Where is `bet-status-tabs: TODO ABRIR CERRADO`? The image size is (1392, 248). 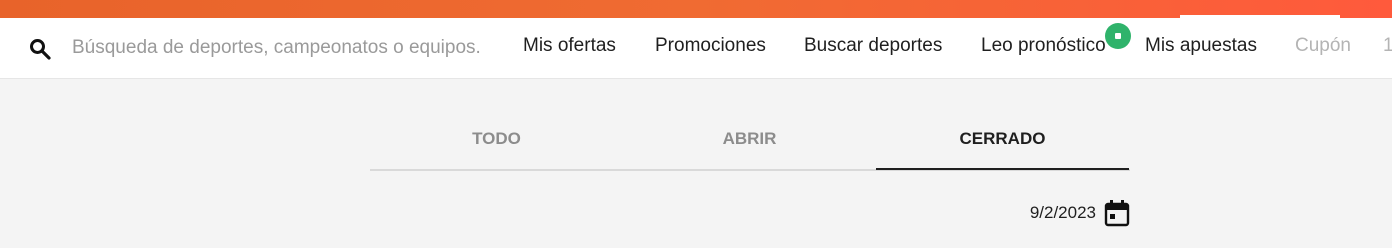 bet-status-tabs: TODO ABRIR CERRADO is located at coordinates (750, 145).